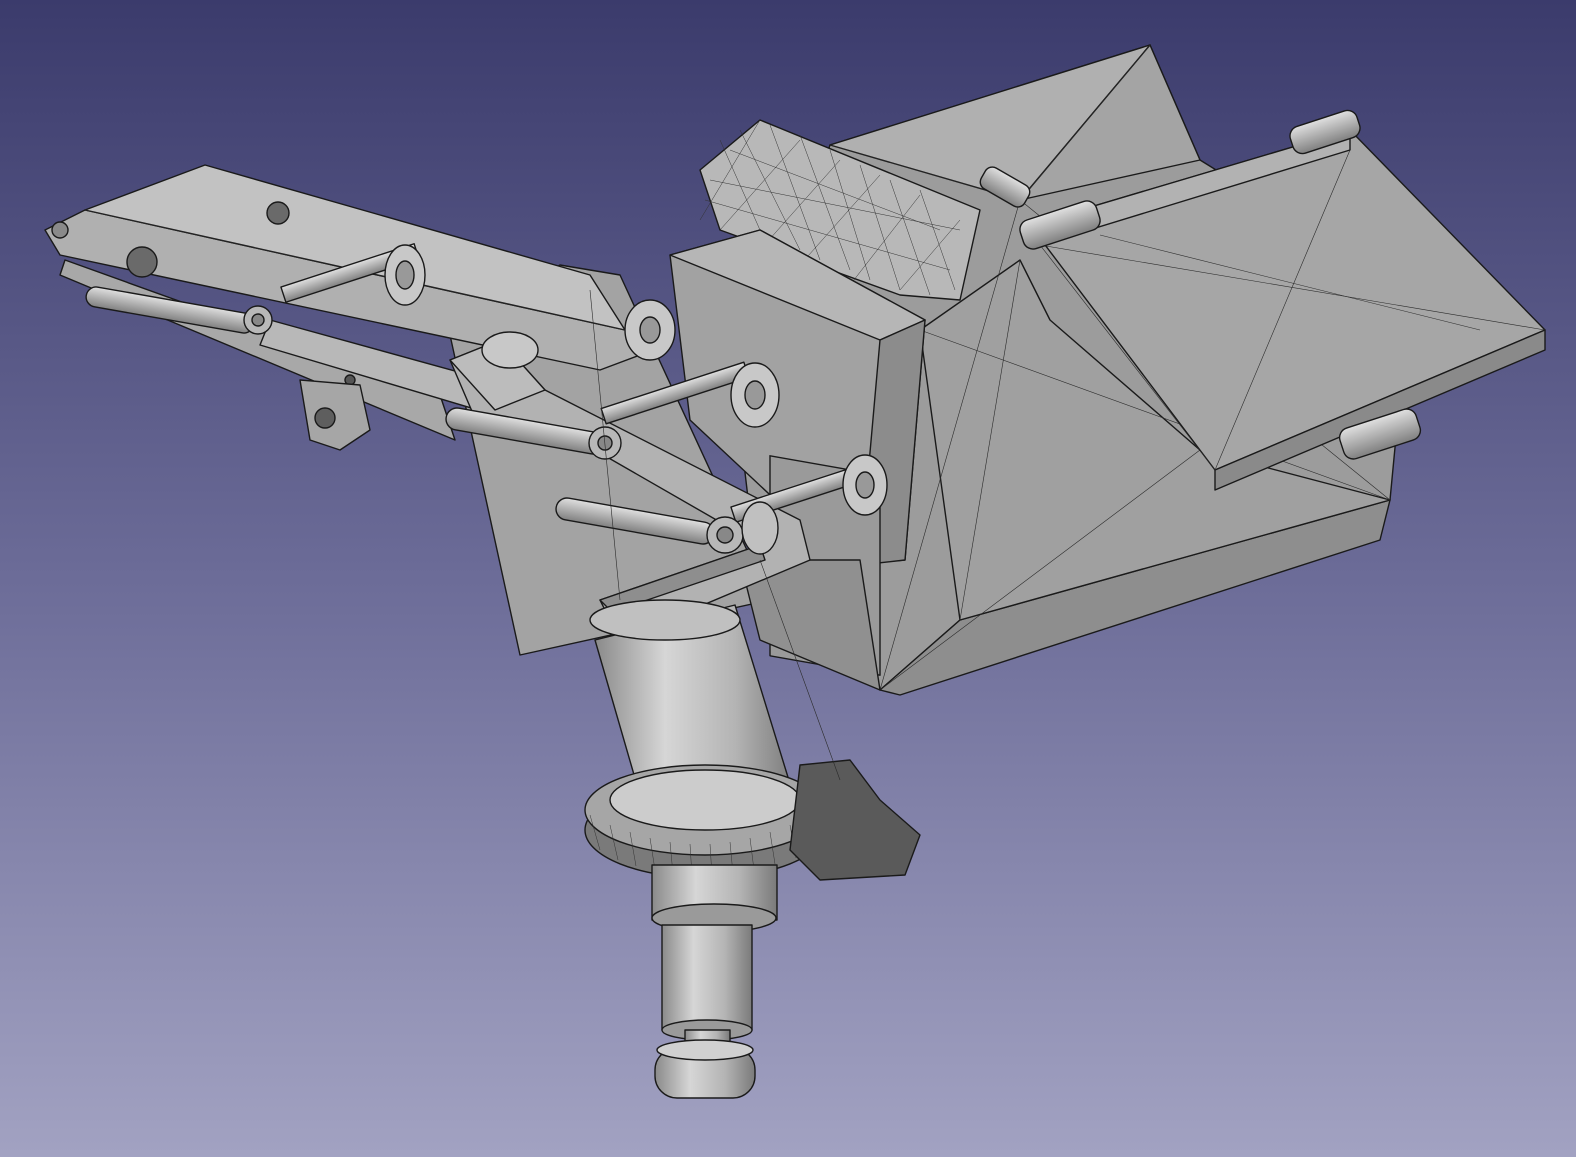 Image resolution: width=1576 pixels, height=1157 pixels. I want to click on mount-lug, so click(335, 415).